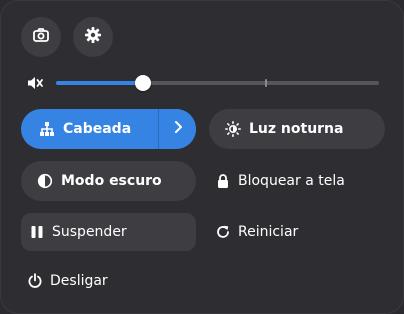 This screenshot has width=404, height=314. What do you see at coordinates (47, 129) in the screenshot?
I see `wired-network-icon` at bounding box center [47, 129].